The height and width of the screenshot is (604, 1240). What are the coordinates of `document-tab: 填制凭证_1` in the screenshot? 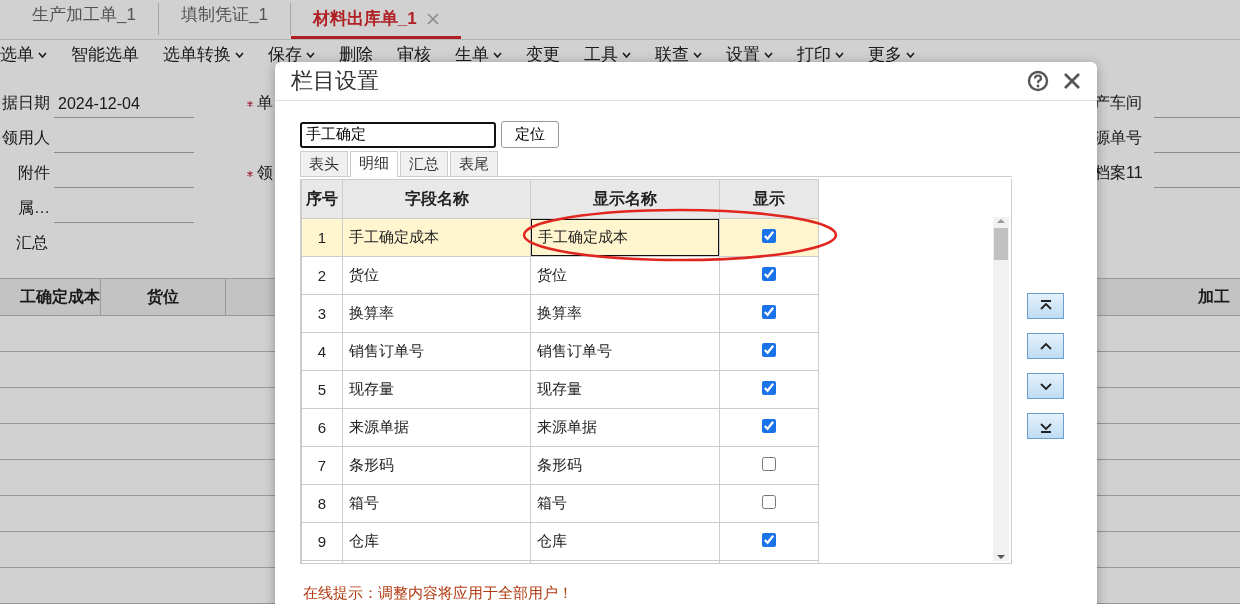 It's located at (224, 19).